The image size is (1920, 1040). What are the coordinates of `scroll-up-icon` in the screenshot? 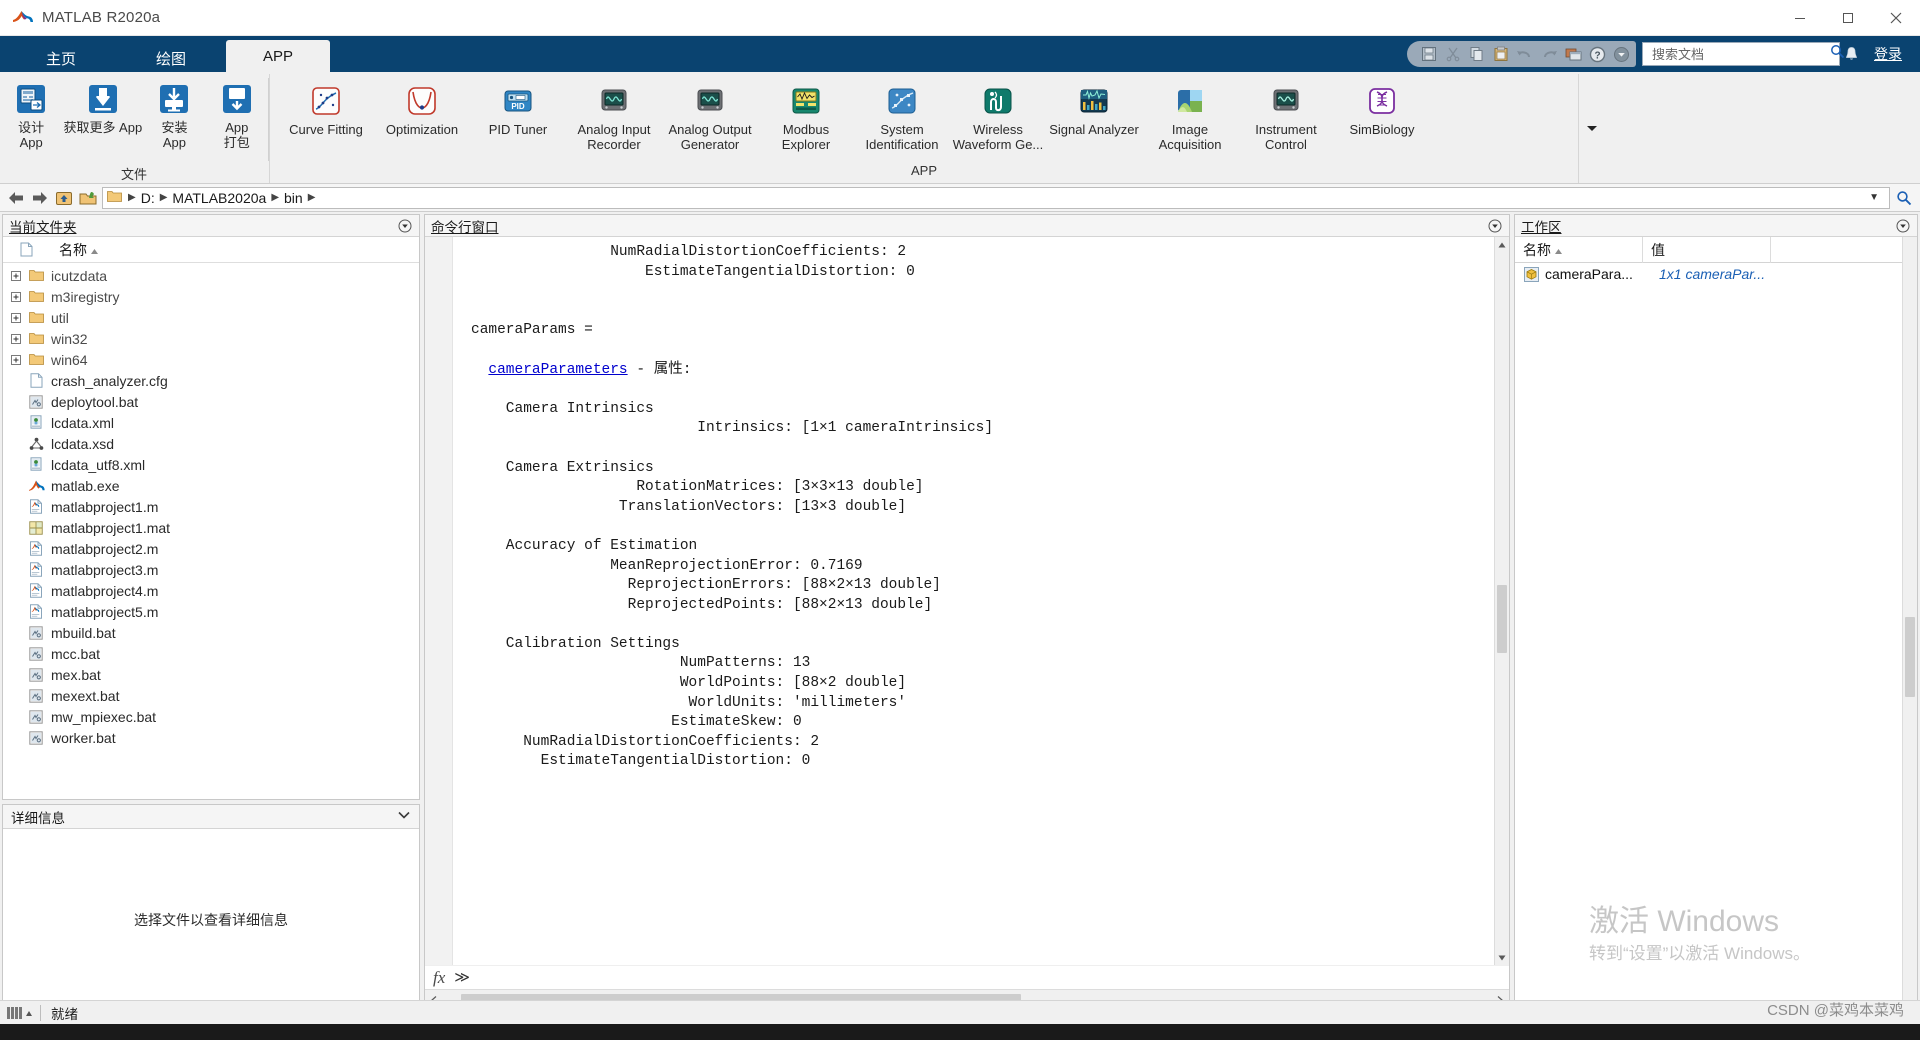 It's located at (1502, 244).